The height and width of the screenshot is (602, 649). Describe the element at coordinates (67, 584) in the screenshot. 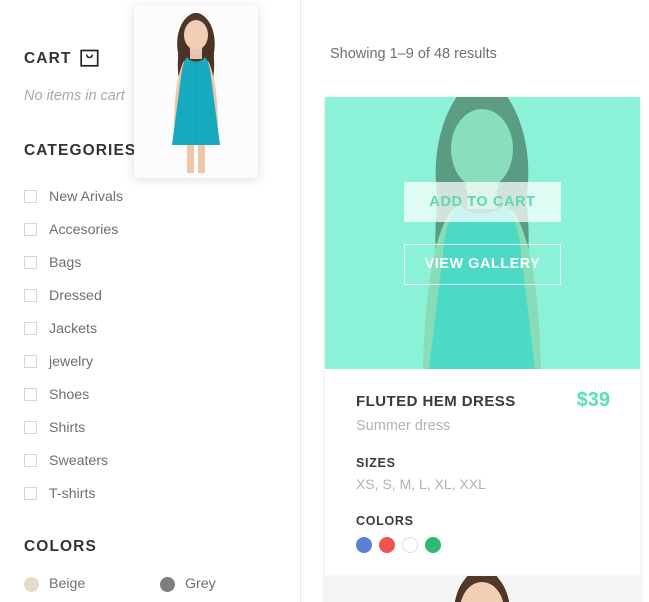

I see `color-filter-label: Beige` at that location.